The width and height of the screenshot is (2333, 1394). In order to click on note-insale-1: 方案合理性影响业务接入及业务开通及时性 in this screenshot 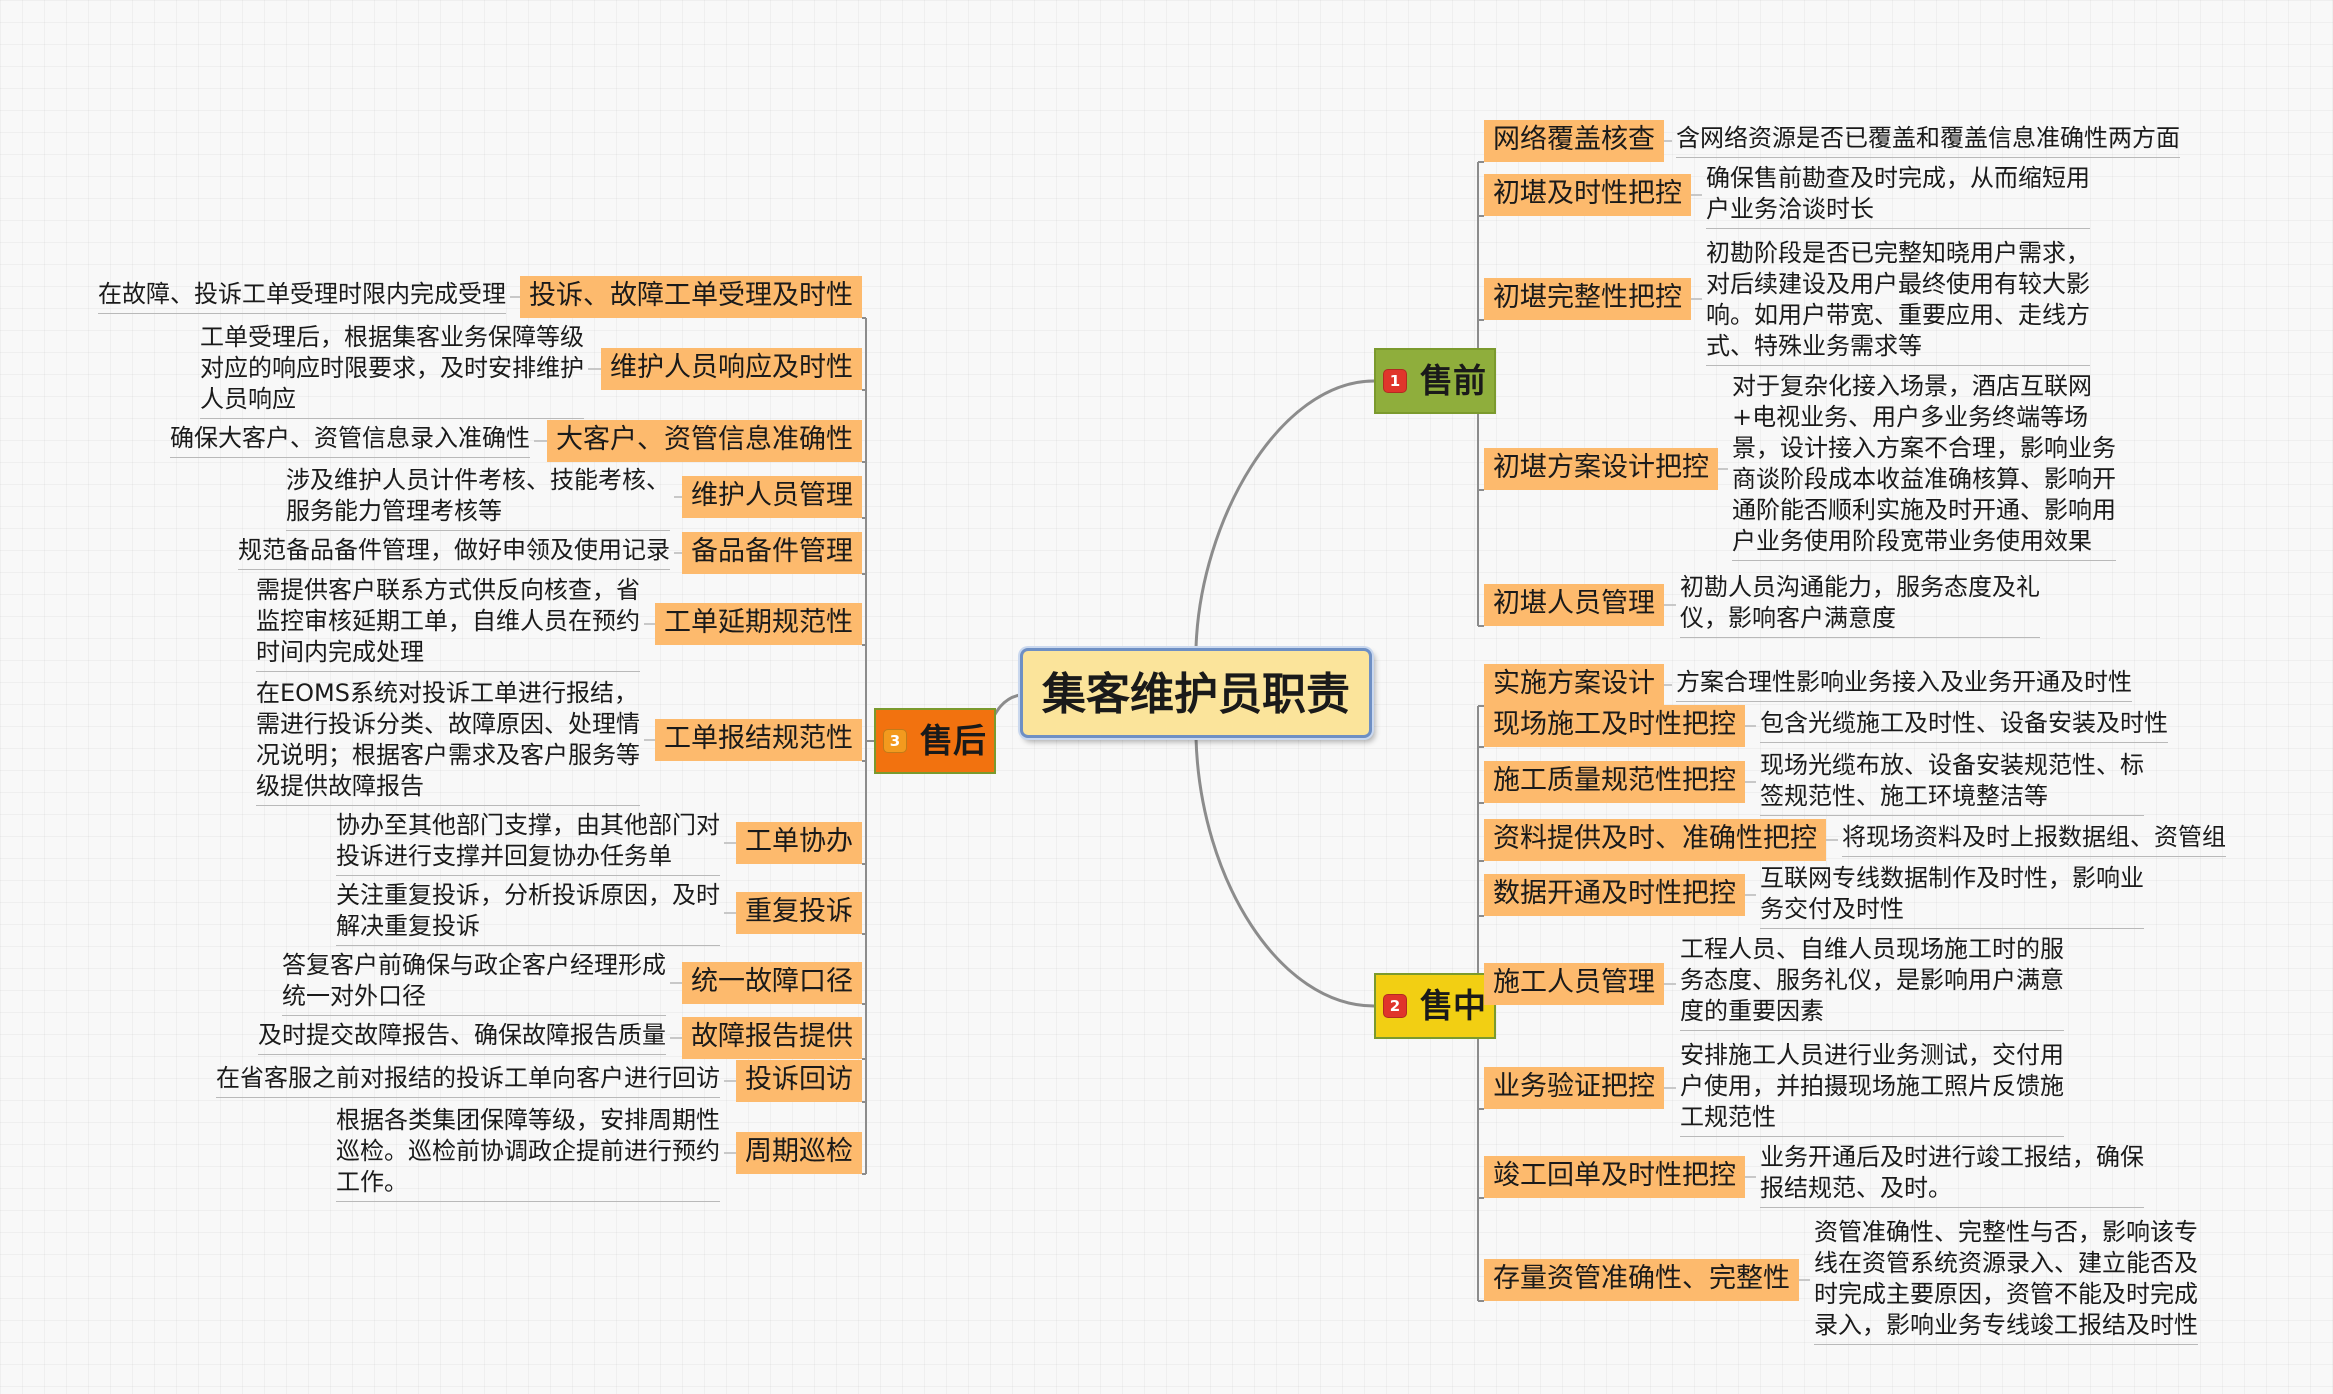, I will do `click(1904, 684)`.